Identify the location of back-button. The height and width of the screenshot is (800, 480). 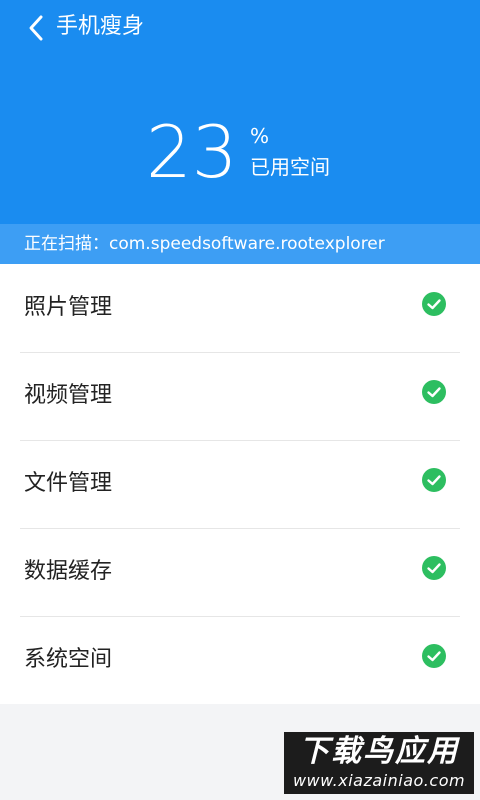
(36, 28).